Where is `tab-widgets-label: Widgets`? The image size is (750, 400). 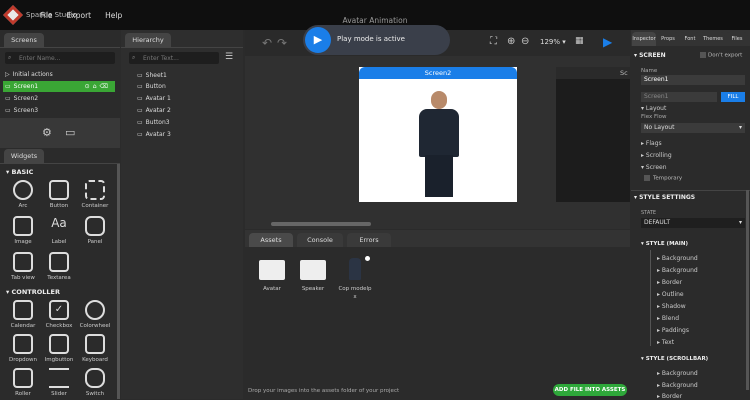 tab-widgets-label: Widgets is located at coordinates (24, 156).